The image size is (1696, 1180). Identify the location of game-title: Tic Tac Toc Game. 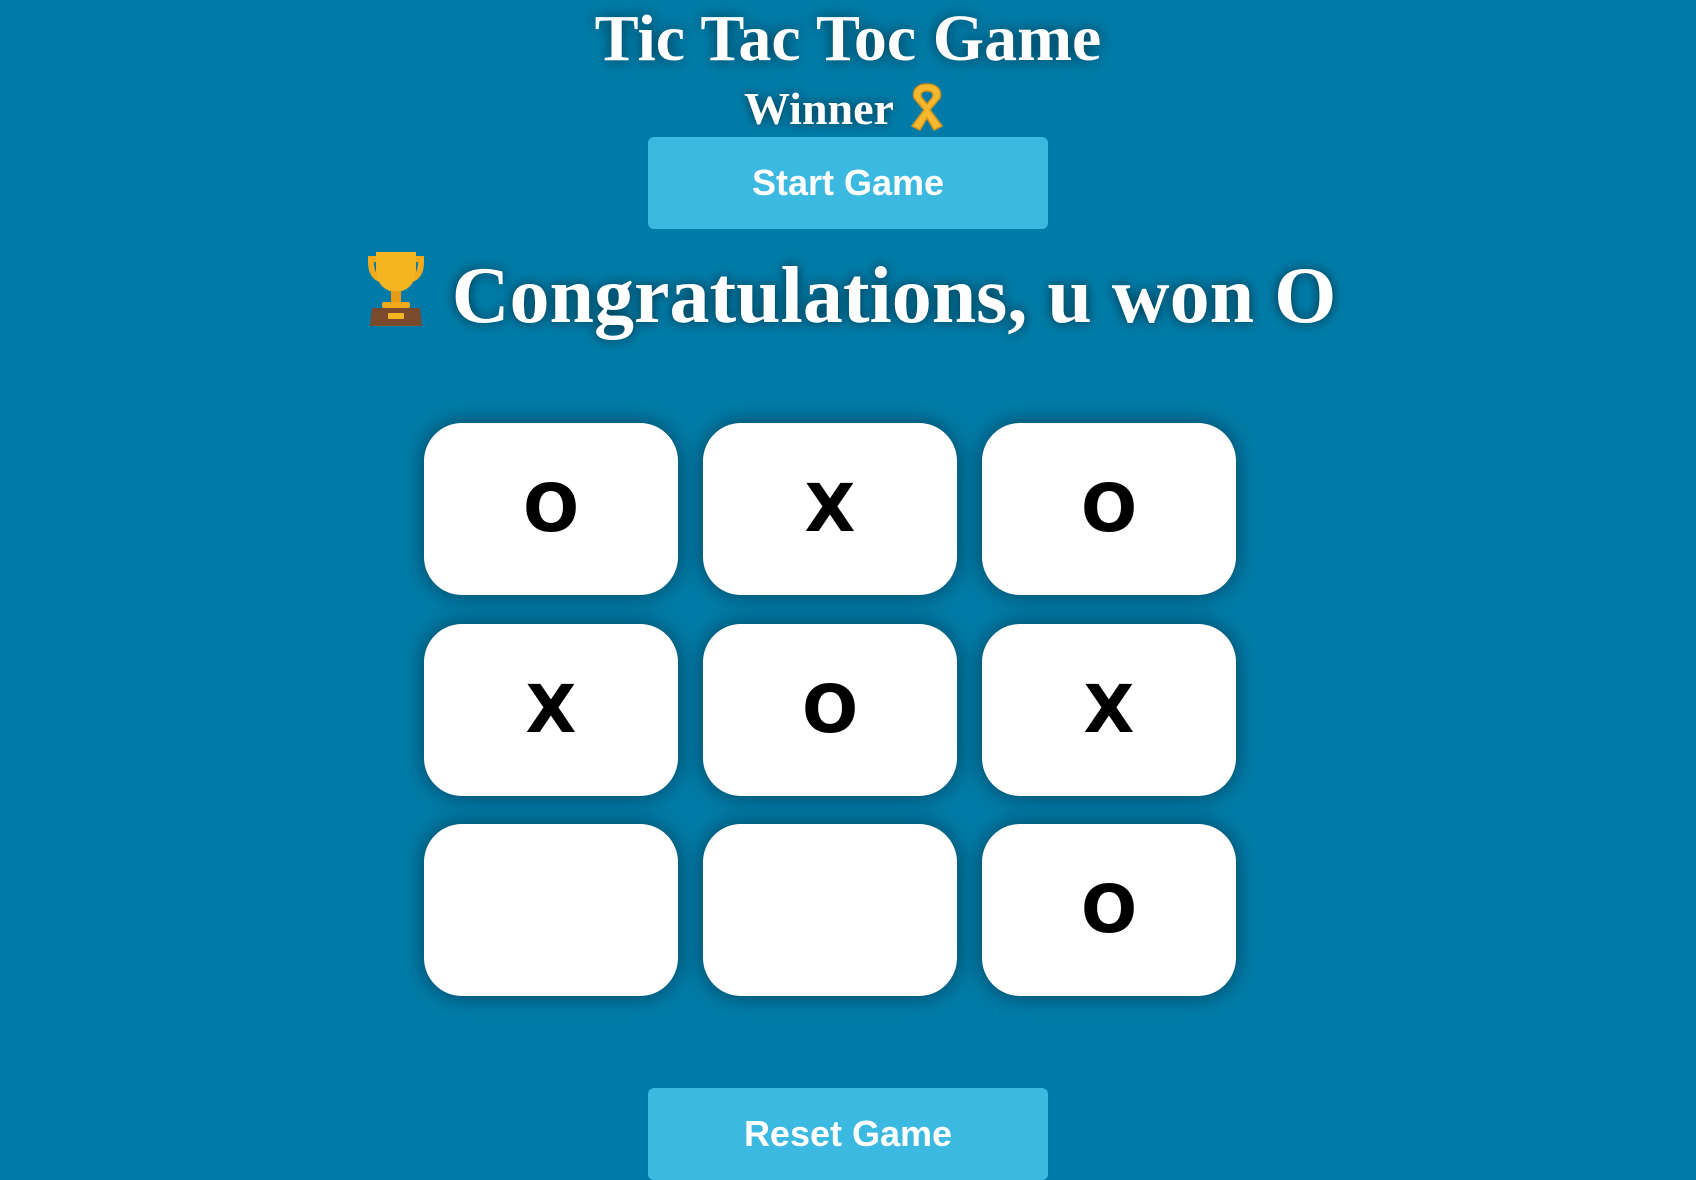
(848, 38).